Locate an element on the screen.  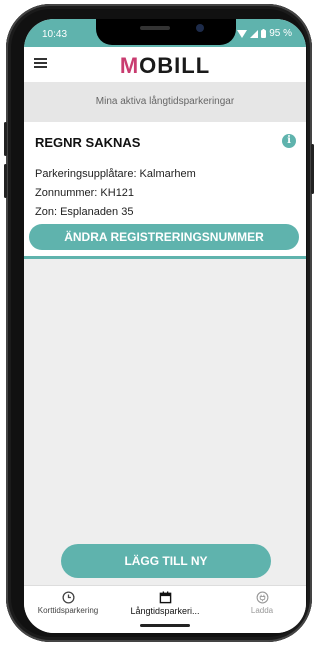
battery-icon is located at coordinates (264, 33).